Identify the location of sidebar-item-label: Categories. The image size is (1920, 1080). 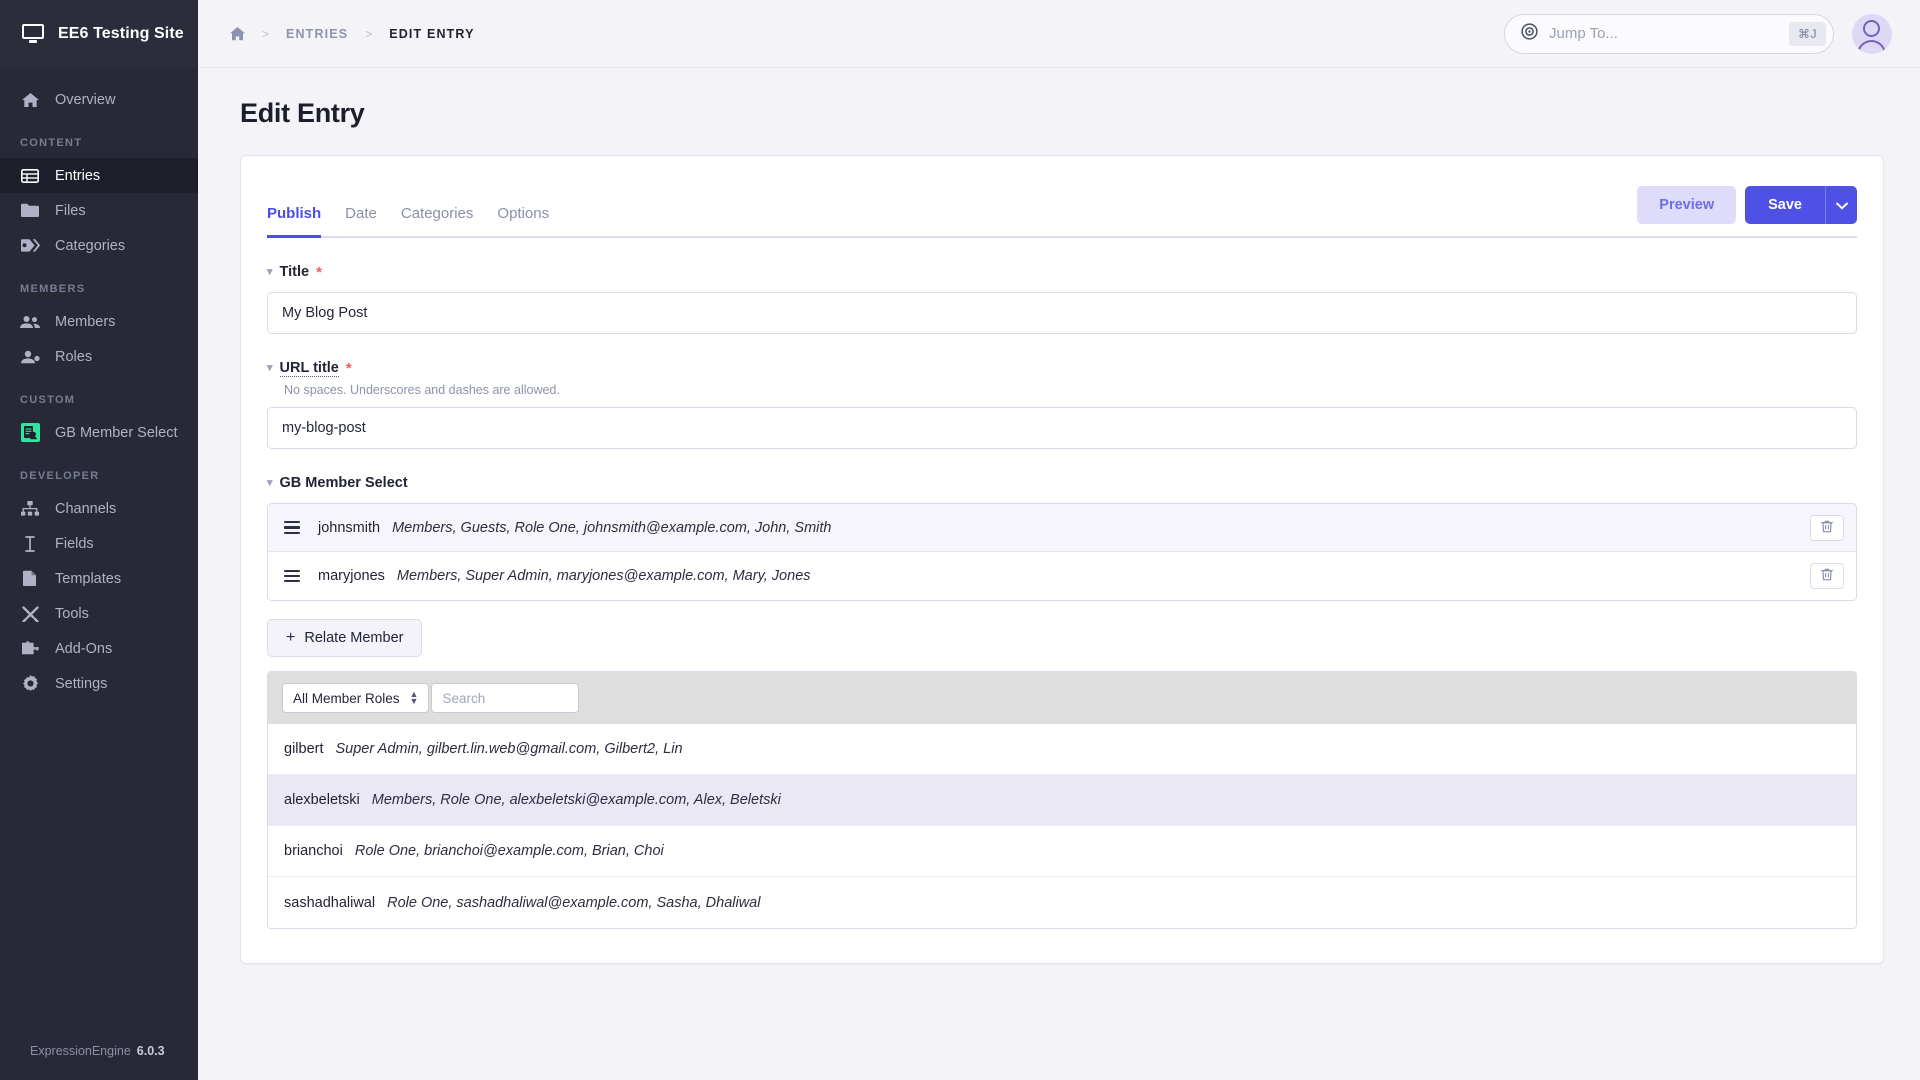
(90, 245).